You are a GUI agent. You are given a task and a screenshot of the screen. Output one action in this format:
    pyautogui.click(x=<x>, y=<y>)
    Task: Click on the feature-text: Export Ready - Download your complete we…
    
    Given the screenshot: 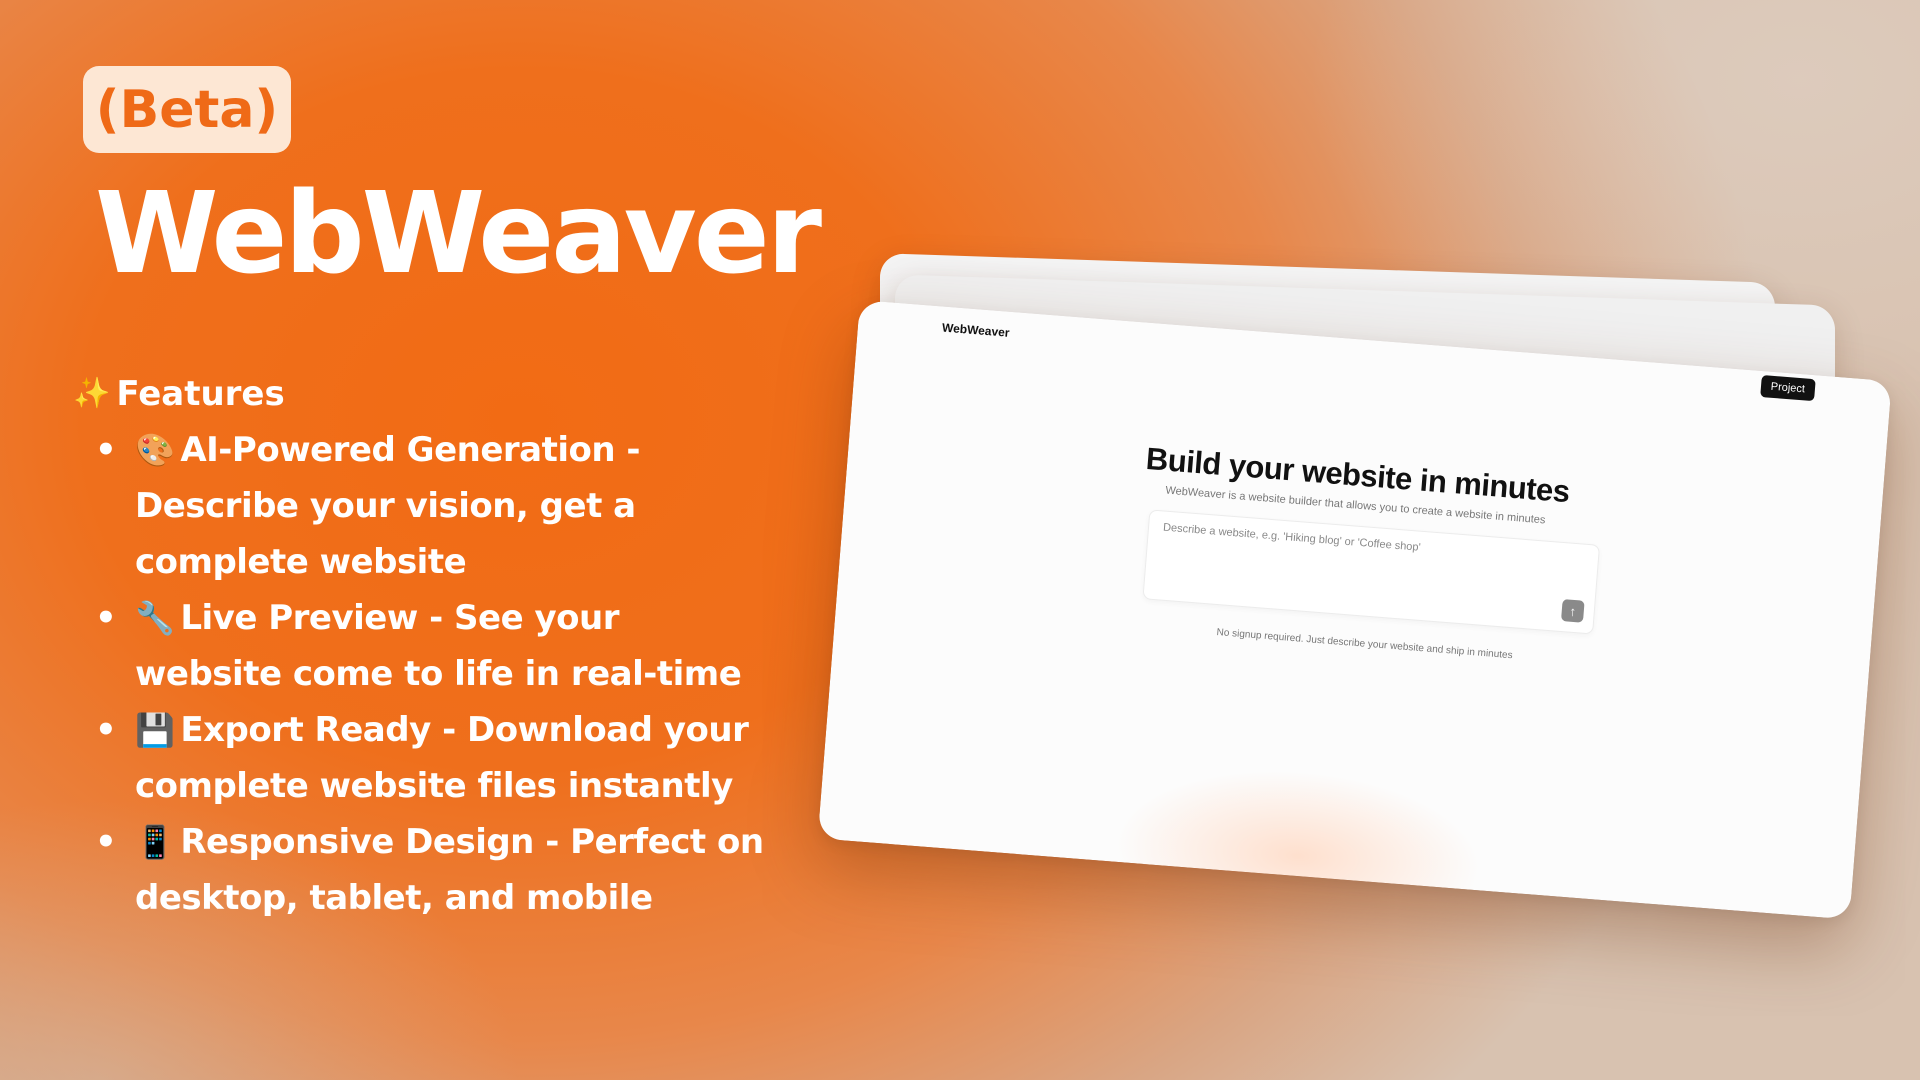 What is the action you would take?
    pyautogui.click(x=442, y=758)
    